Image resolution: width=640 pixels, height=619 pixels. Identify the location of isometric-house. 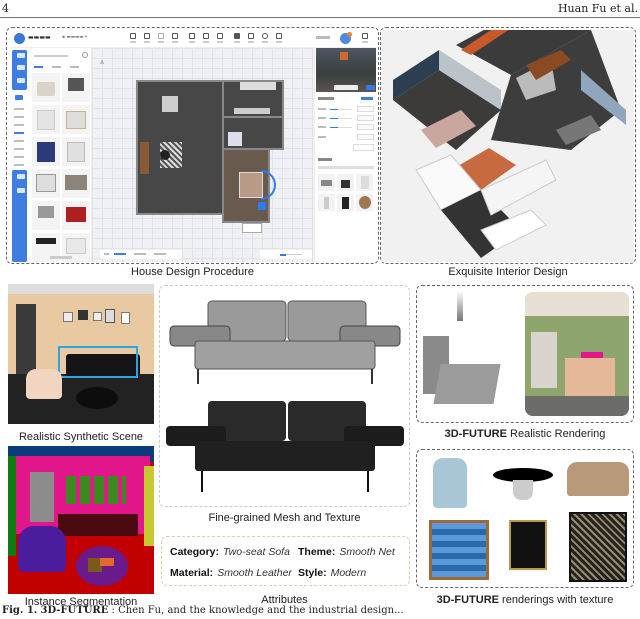
(509, 144).